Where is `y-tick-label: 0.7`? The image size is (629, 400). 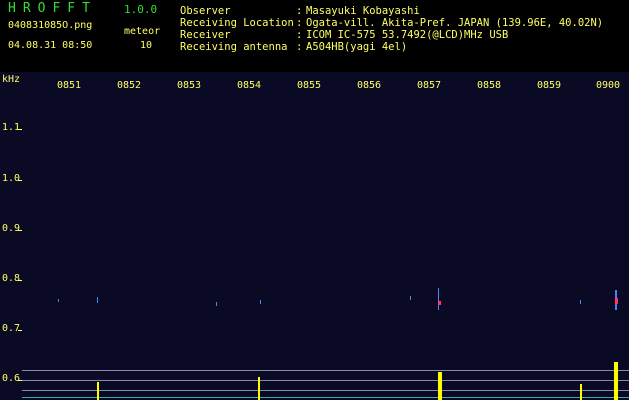
y-tick-label: 0.7 is located at coordinates (11, 328).